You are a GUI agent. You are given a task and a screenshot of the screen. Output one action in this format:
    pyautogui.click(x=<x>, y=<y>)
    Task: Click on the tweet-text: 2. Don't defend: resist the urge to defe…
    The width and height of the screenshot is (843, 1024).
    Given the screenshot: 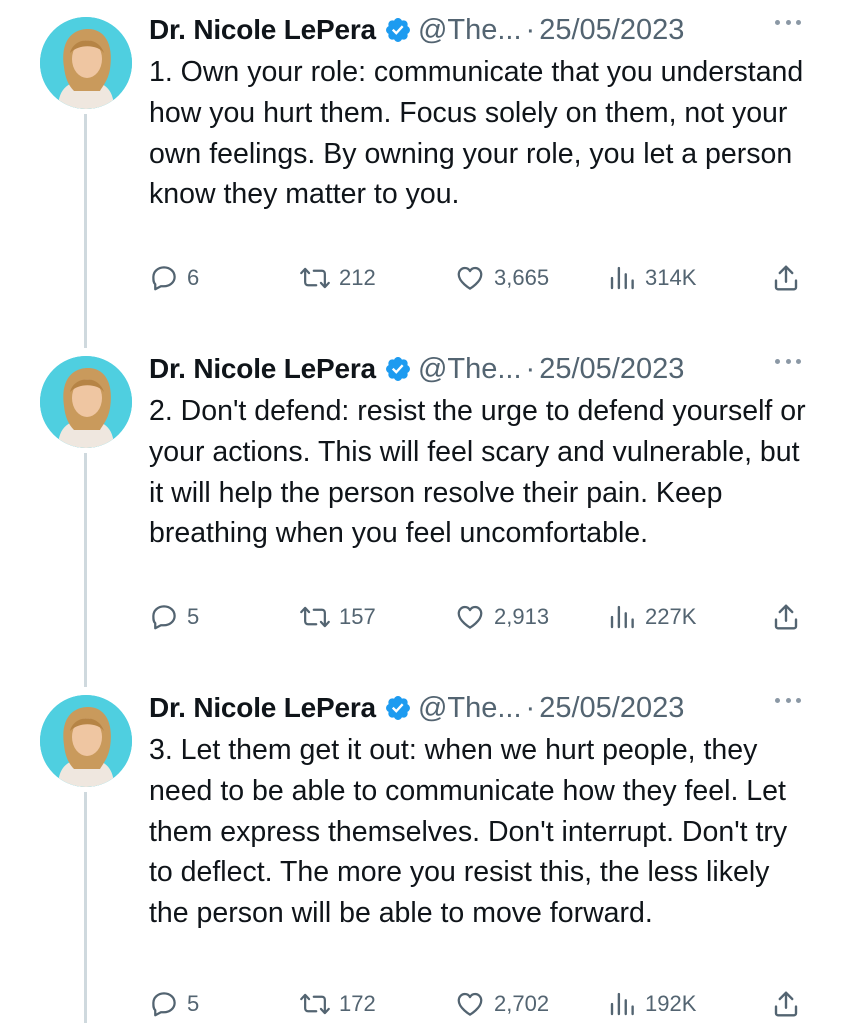 What is the action you would take?
    pyautogui.click(x=477, y=472)
    